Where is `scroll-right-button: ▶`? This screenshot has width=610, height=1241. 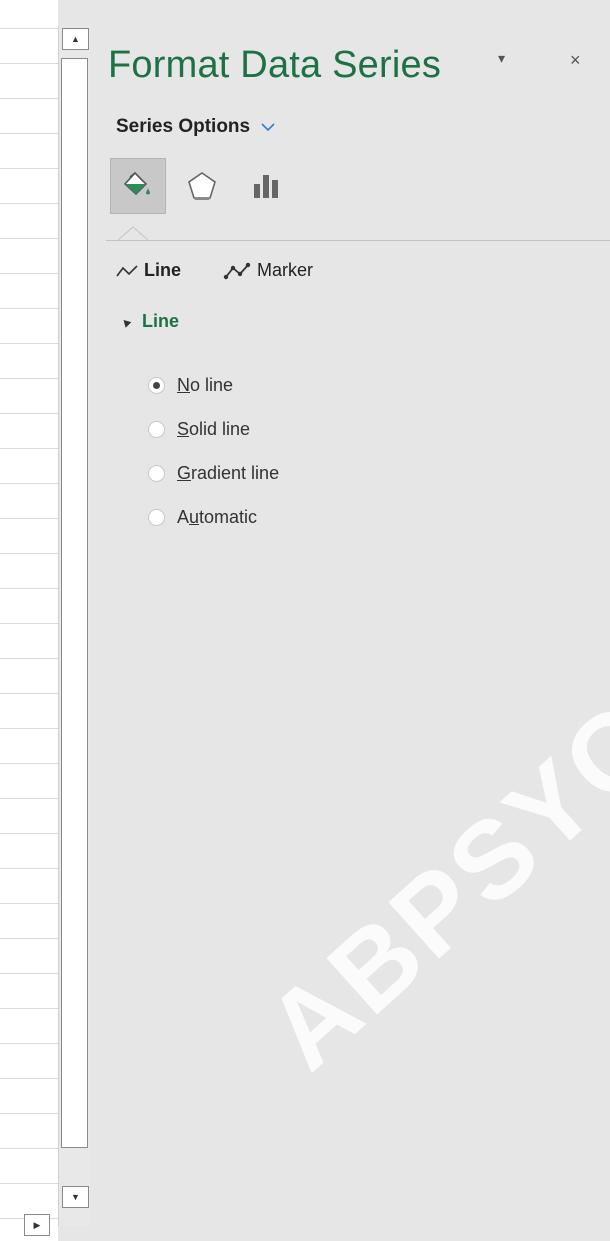
scroll-right-button: ▶ is located at coordinates (37, 1225).